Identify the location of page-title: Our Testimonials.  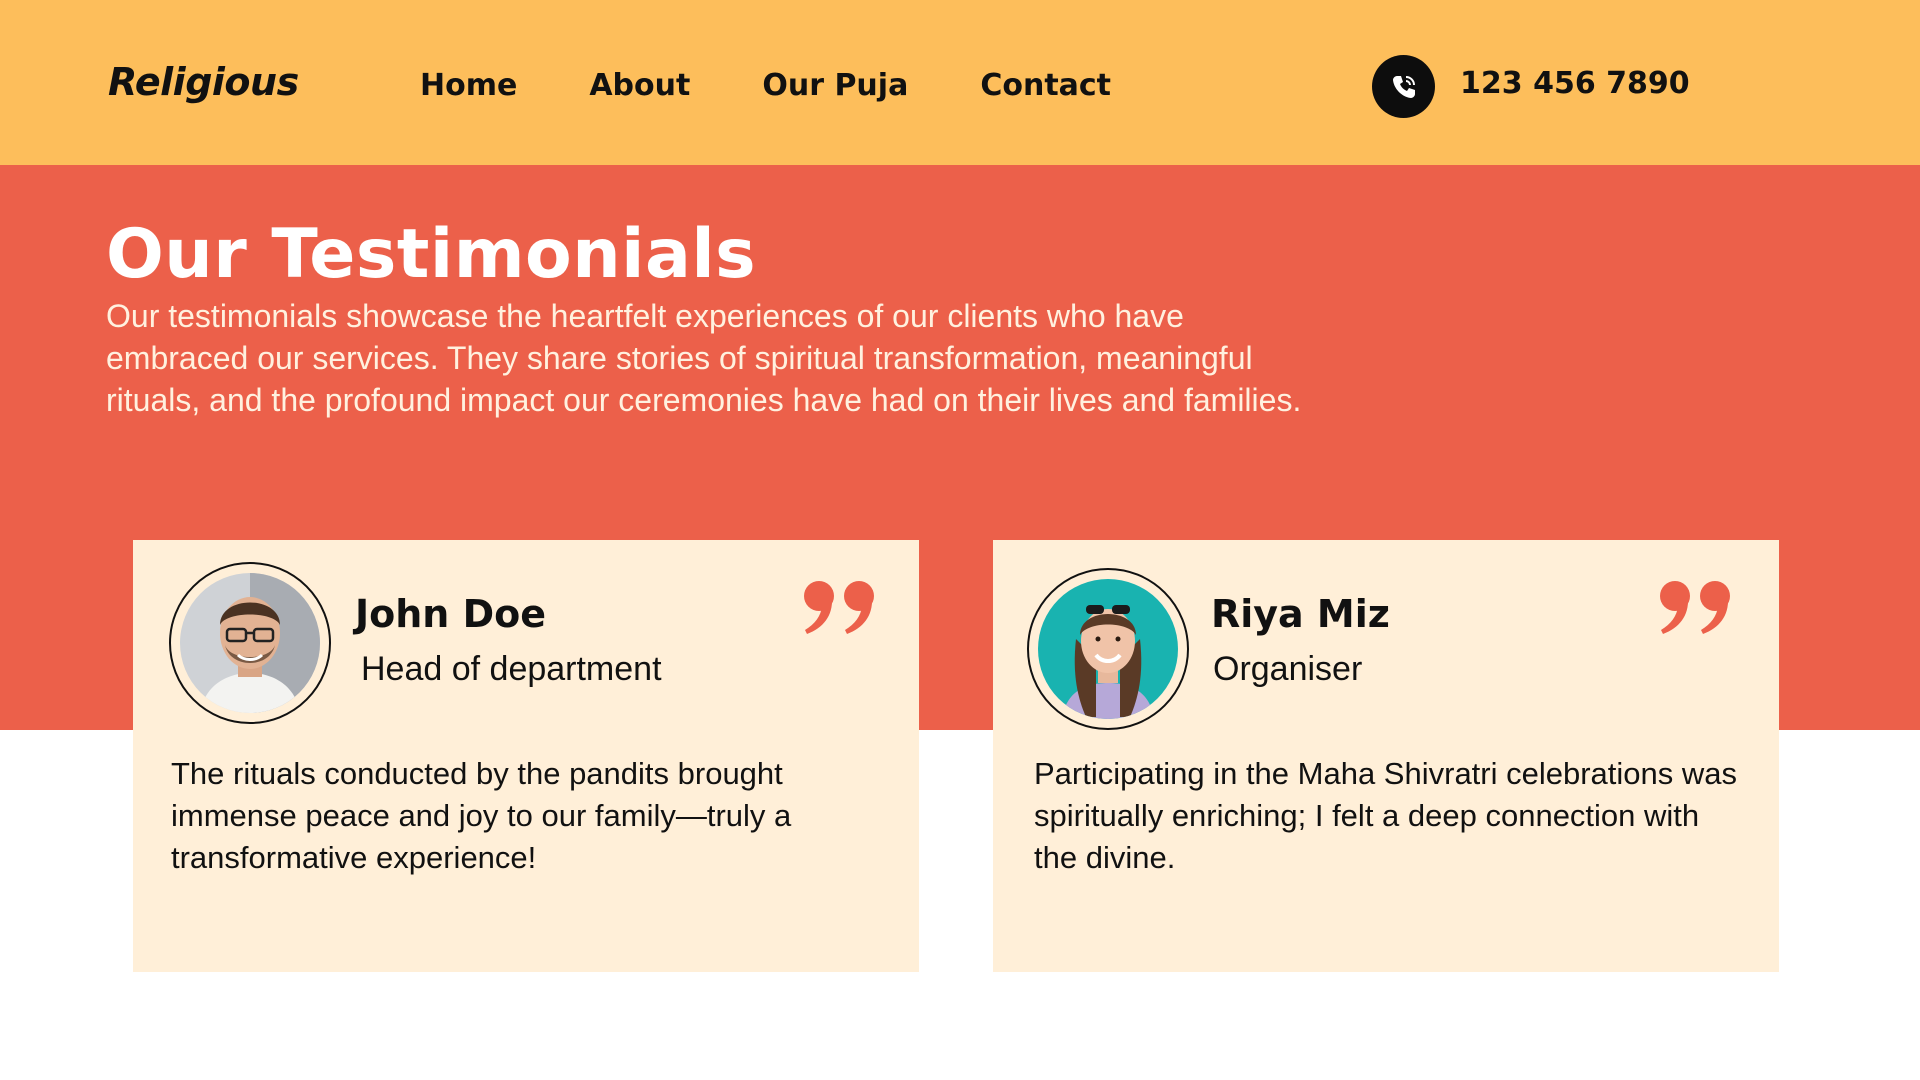
(431, 254).